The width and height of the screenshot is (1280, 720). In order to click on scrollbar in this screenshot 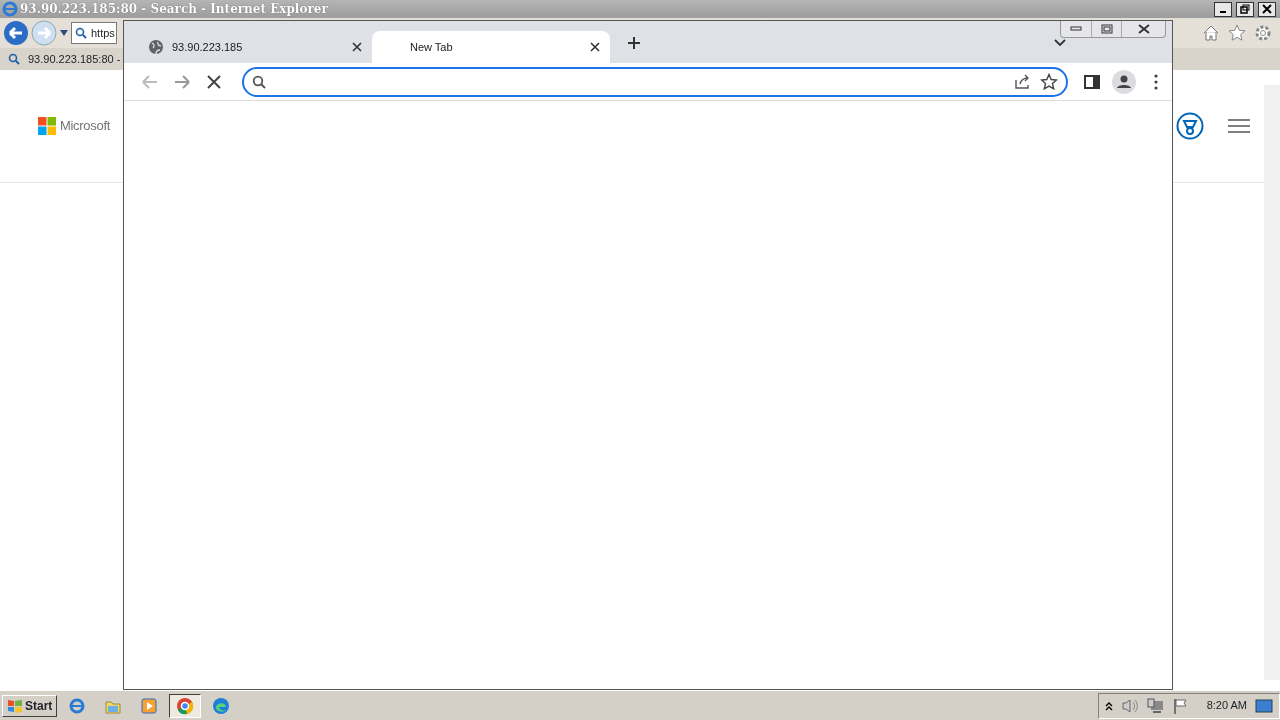, I will do `click(1272, 382)`.